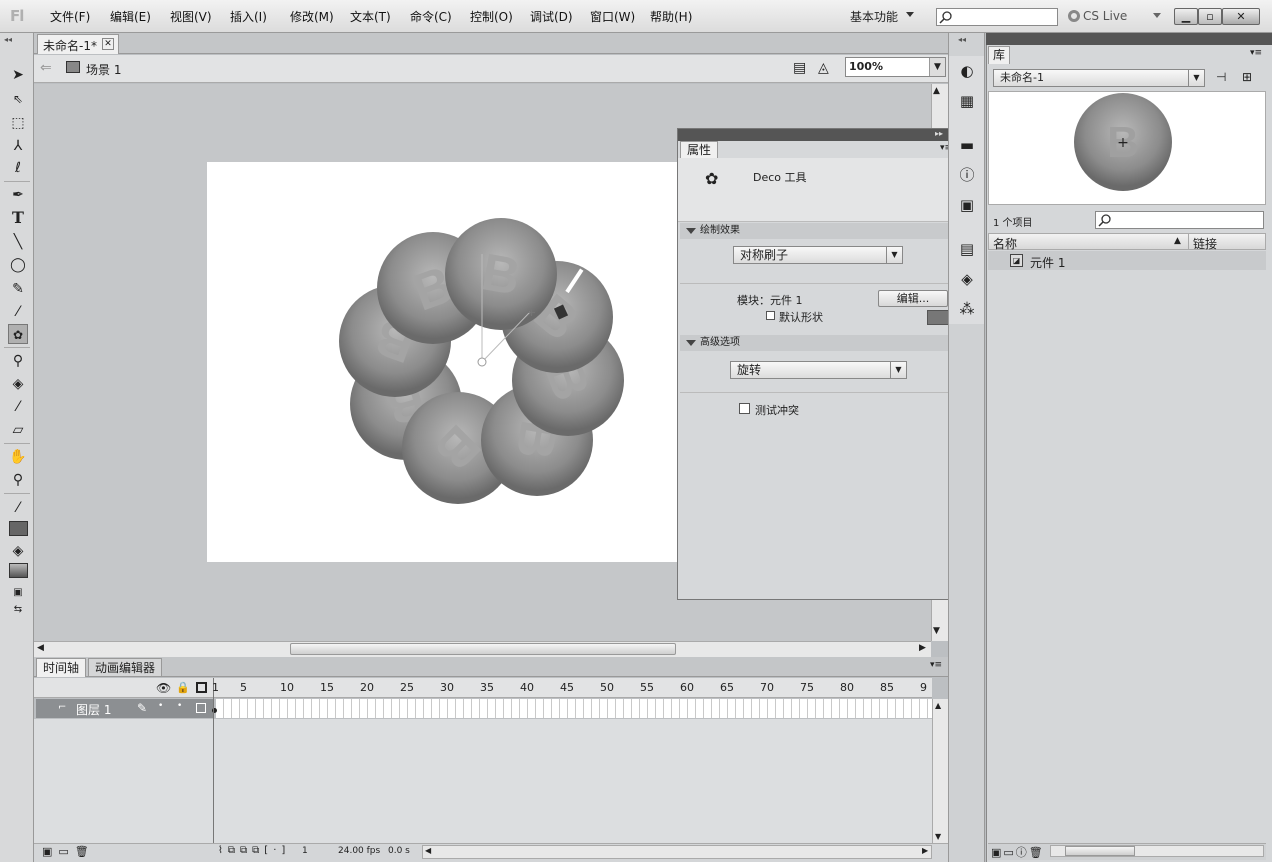 This screenshot has width=1272, height=862. Describe the element at coordinates (125, 667) in the screenshot. I see `tab-motion-editor: 动画编辑器` at that location.